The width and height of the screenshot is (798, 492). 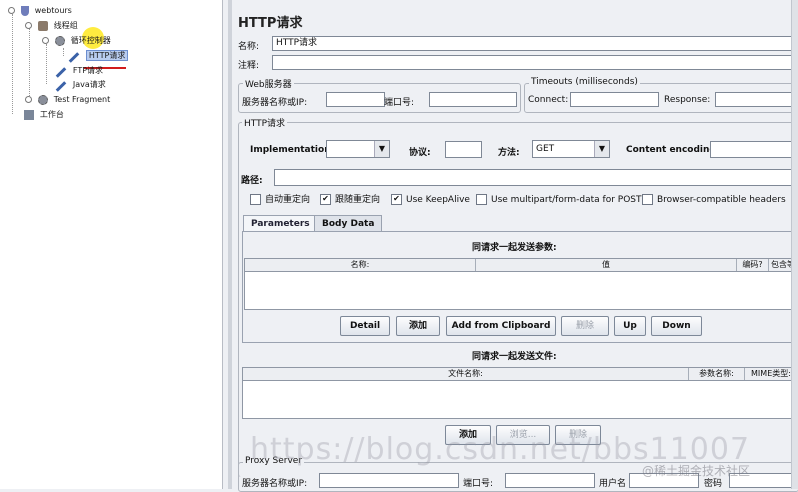 What do you see at coordinates (61, 72) in the screenshot?
I see `ftp-sampler-icon` at bounding box center [61, 72].